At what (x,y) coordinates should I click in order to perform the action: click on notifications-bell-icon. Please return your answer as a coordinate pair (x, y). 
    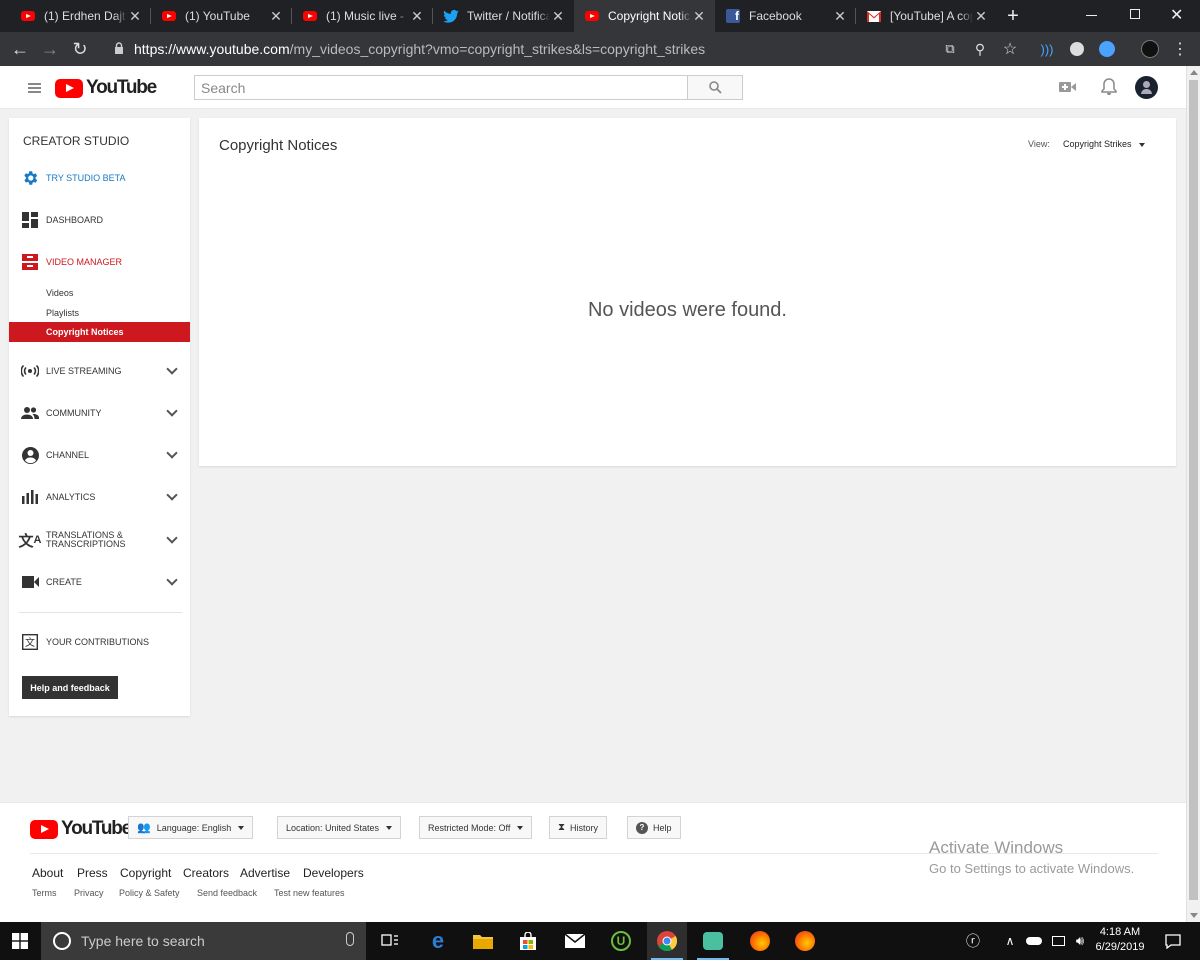
    Looking at the image, I should click on (1109, 89).